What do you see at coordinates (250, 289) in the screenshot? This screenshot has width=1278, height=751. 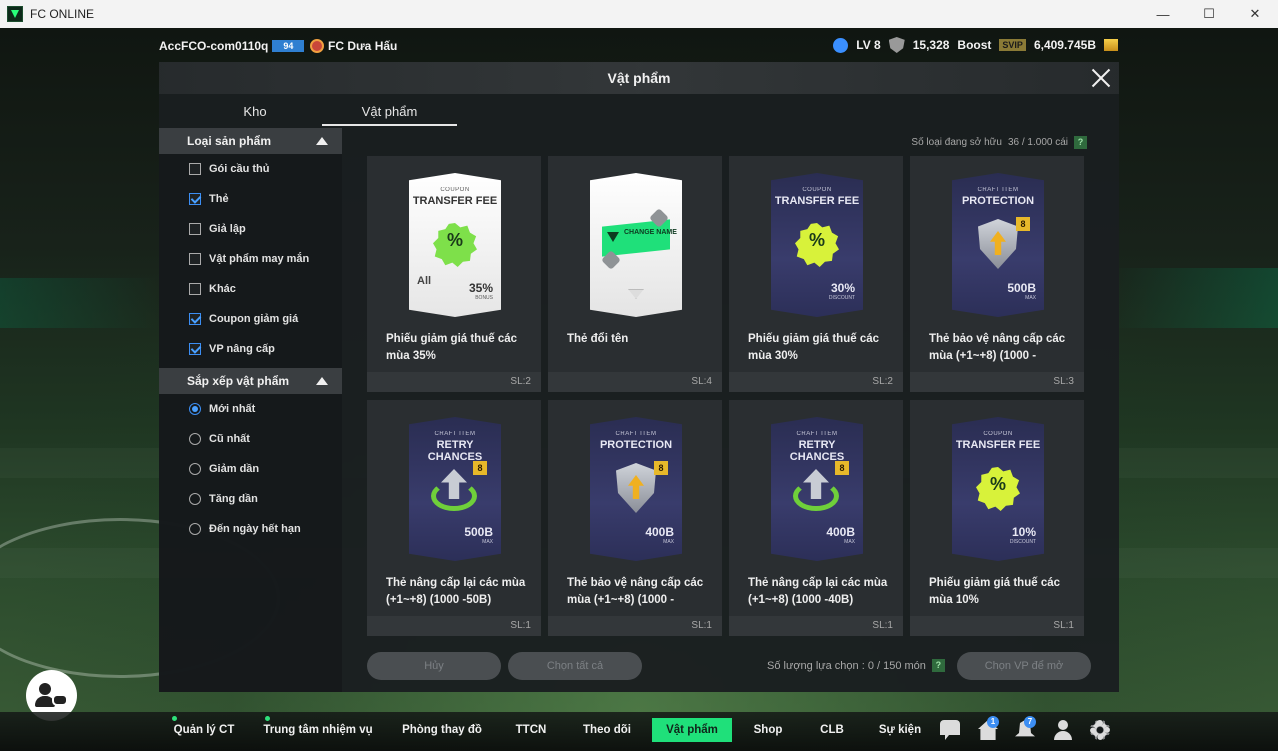 I see `filter-option: Khác` at bounding box center [250, 289].